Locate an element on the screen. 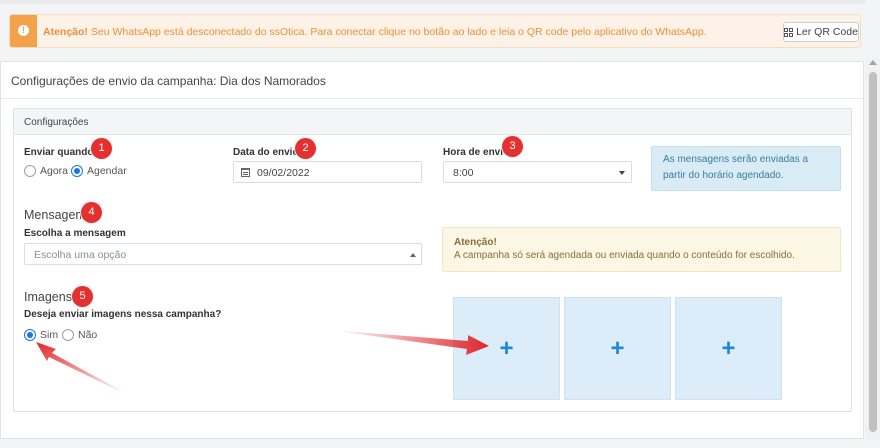 The height and width of the screenshot is (448, 880). radio-nao-label: Não is located at coordinates (88, 335).